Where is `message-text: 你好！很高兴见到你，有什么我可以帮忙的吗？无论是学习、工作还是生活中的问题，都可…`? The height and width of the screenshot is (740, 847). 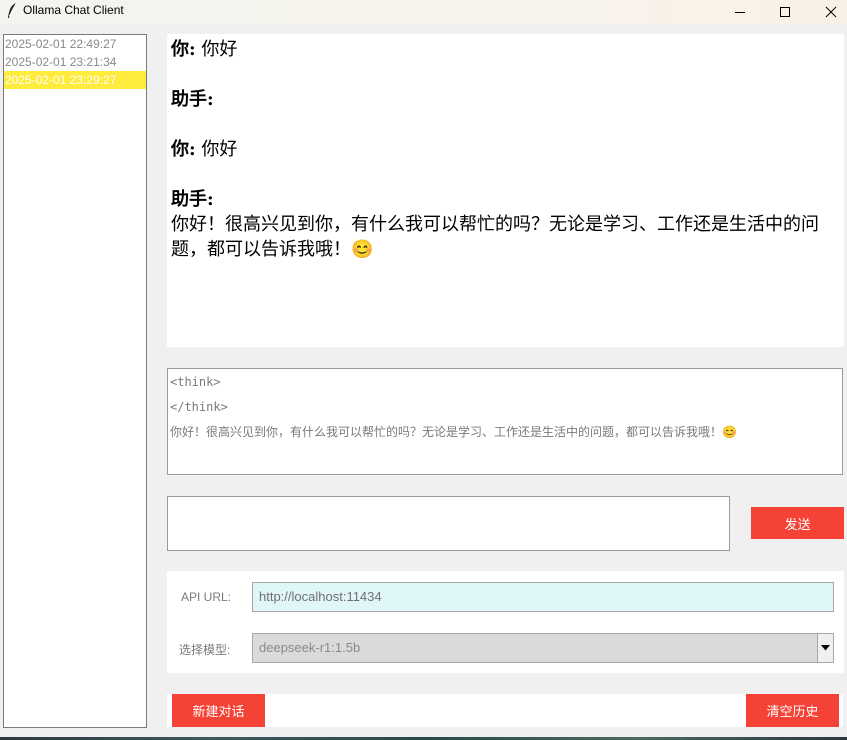
message-text: 你好！很高兴见到你，有什么我可以帮忙的吗？无论是学习、工作还是生活中的问题，都可… is located at coordinates (495, 237).